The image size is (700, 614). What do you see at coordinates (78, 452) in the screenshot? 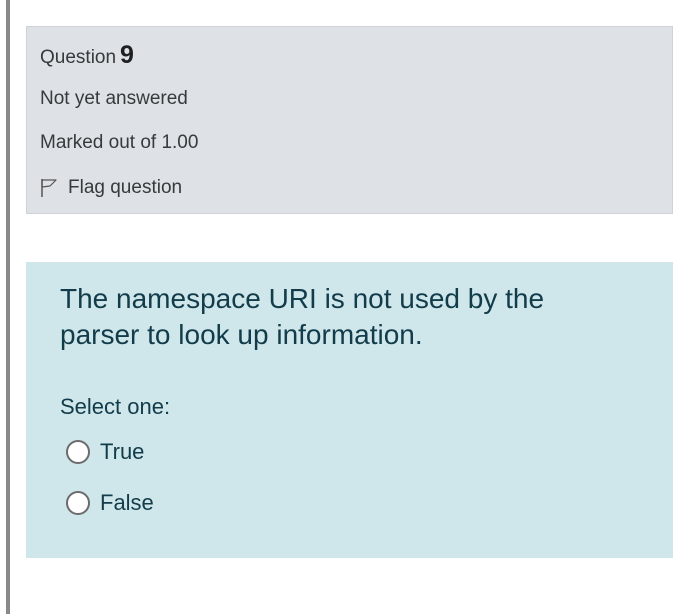
I see `radio-button-true` at bounding box center [78, 452].